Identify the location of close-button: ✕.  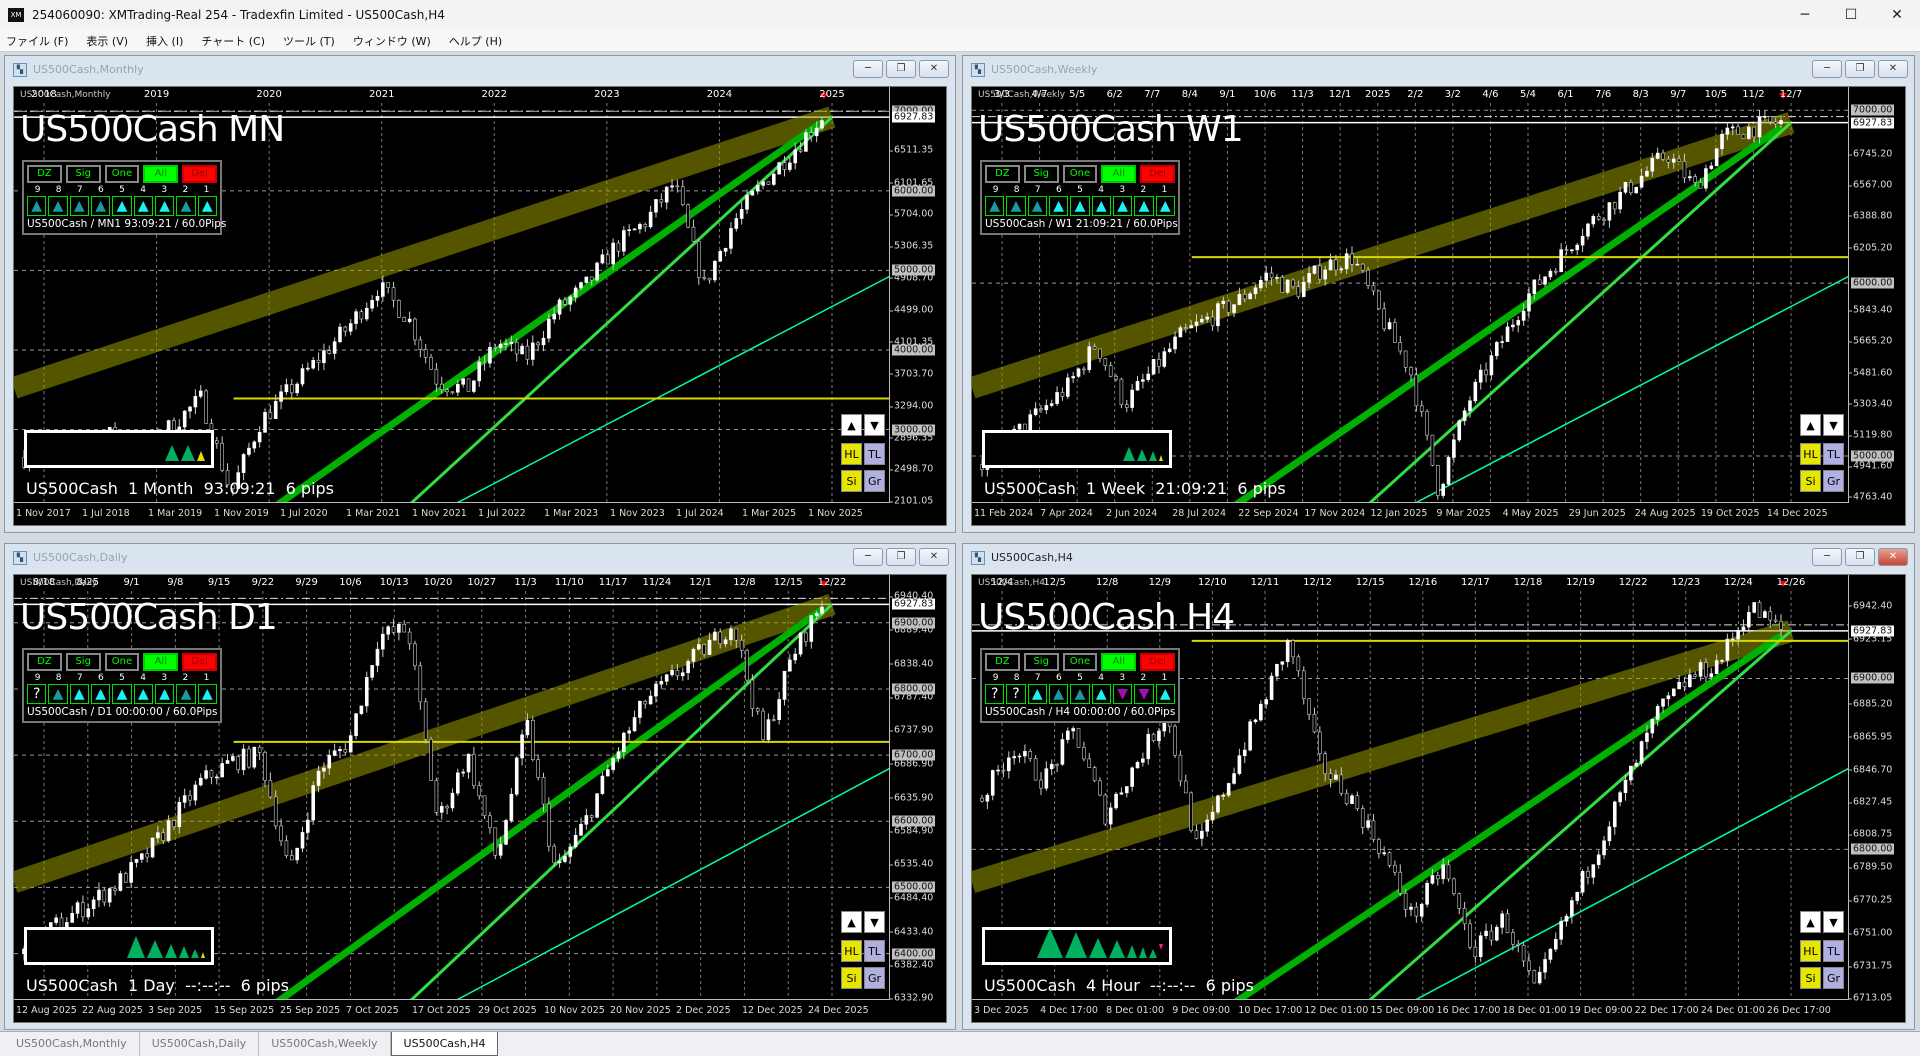
(1897, 15).